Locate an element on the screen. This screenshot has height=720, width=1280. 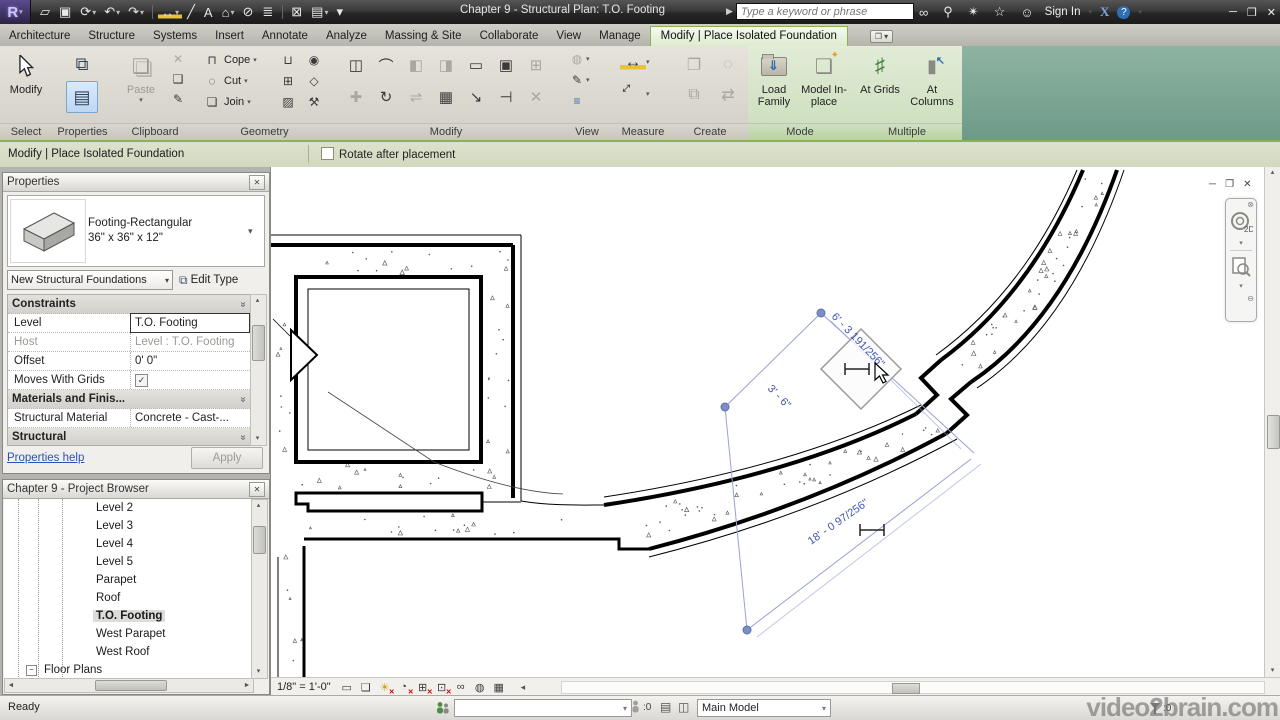
ribbon-tab: Insert is located at coordinates (229, 36).